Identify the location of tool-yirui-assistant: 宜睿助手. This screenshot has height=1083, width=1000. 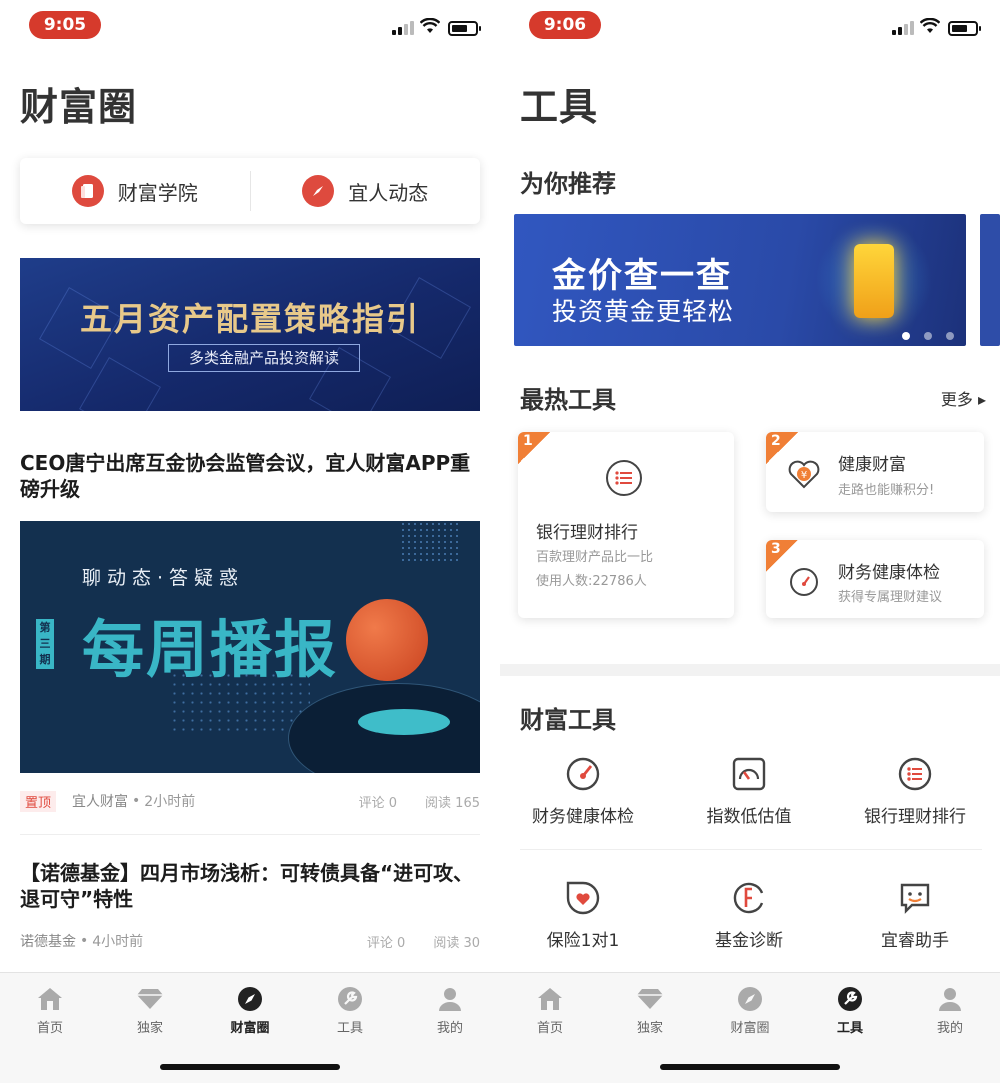
(915, 915).